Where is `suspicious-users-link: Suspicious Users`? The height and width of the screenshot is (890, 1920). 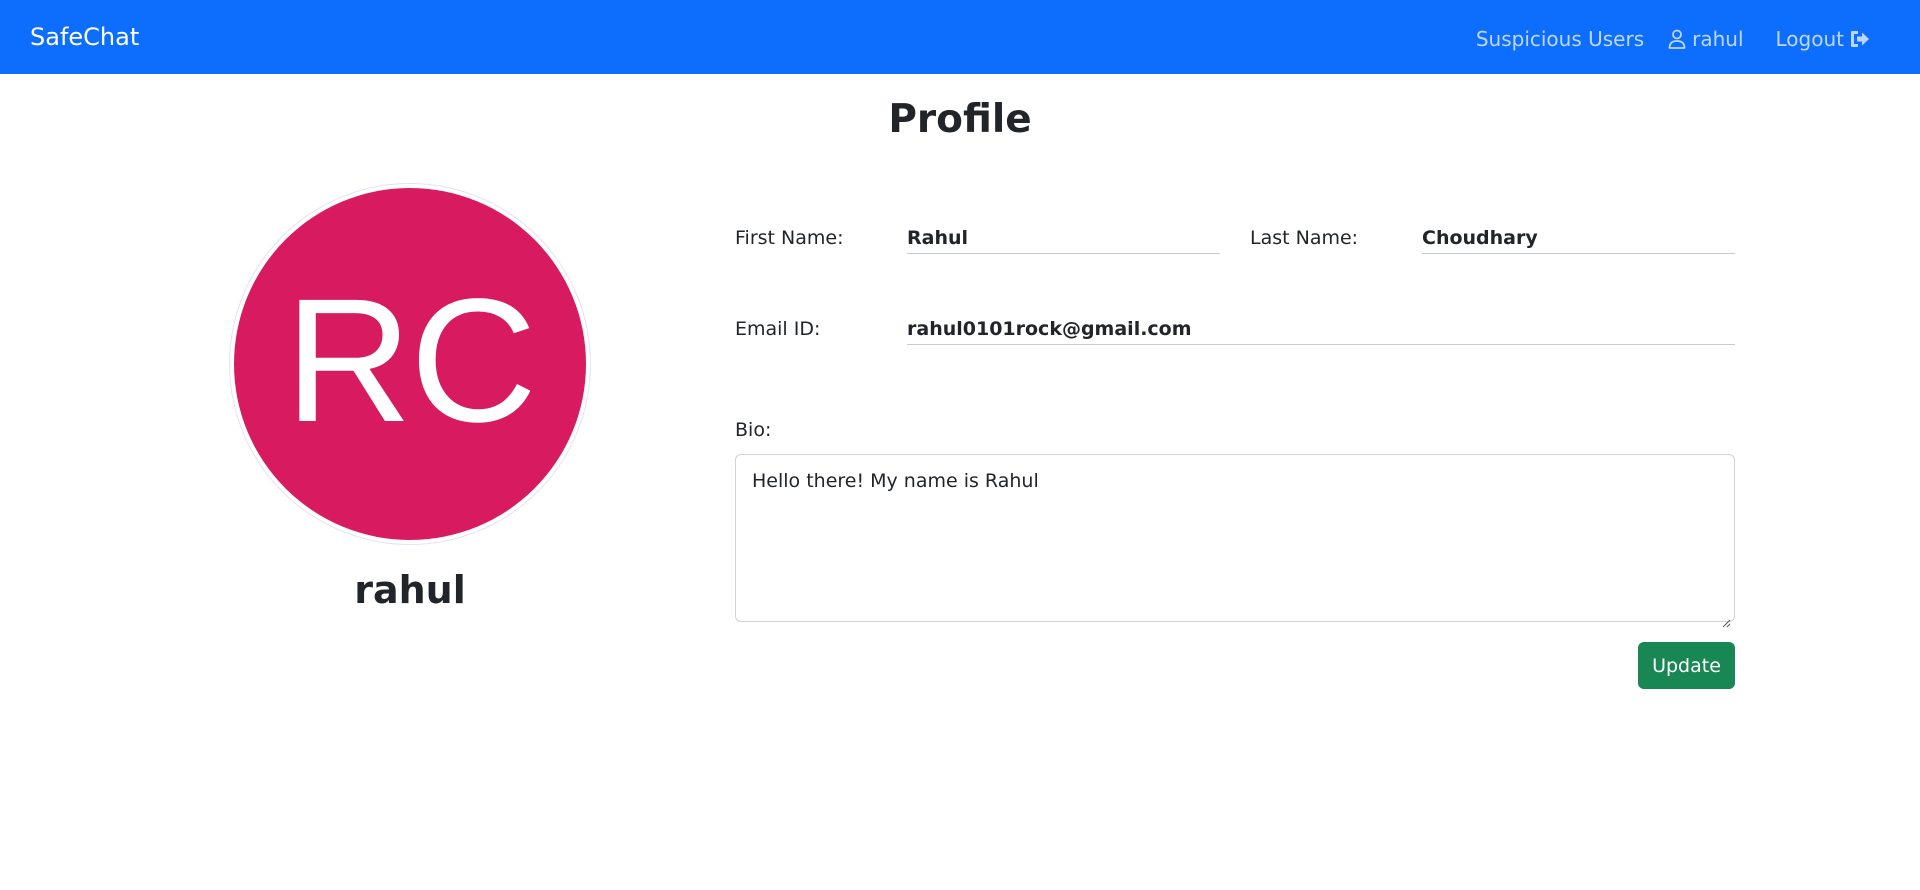
suspicious-users-link: Suspicious Users is located at coordinates (1560, 39).